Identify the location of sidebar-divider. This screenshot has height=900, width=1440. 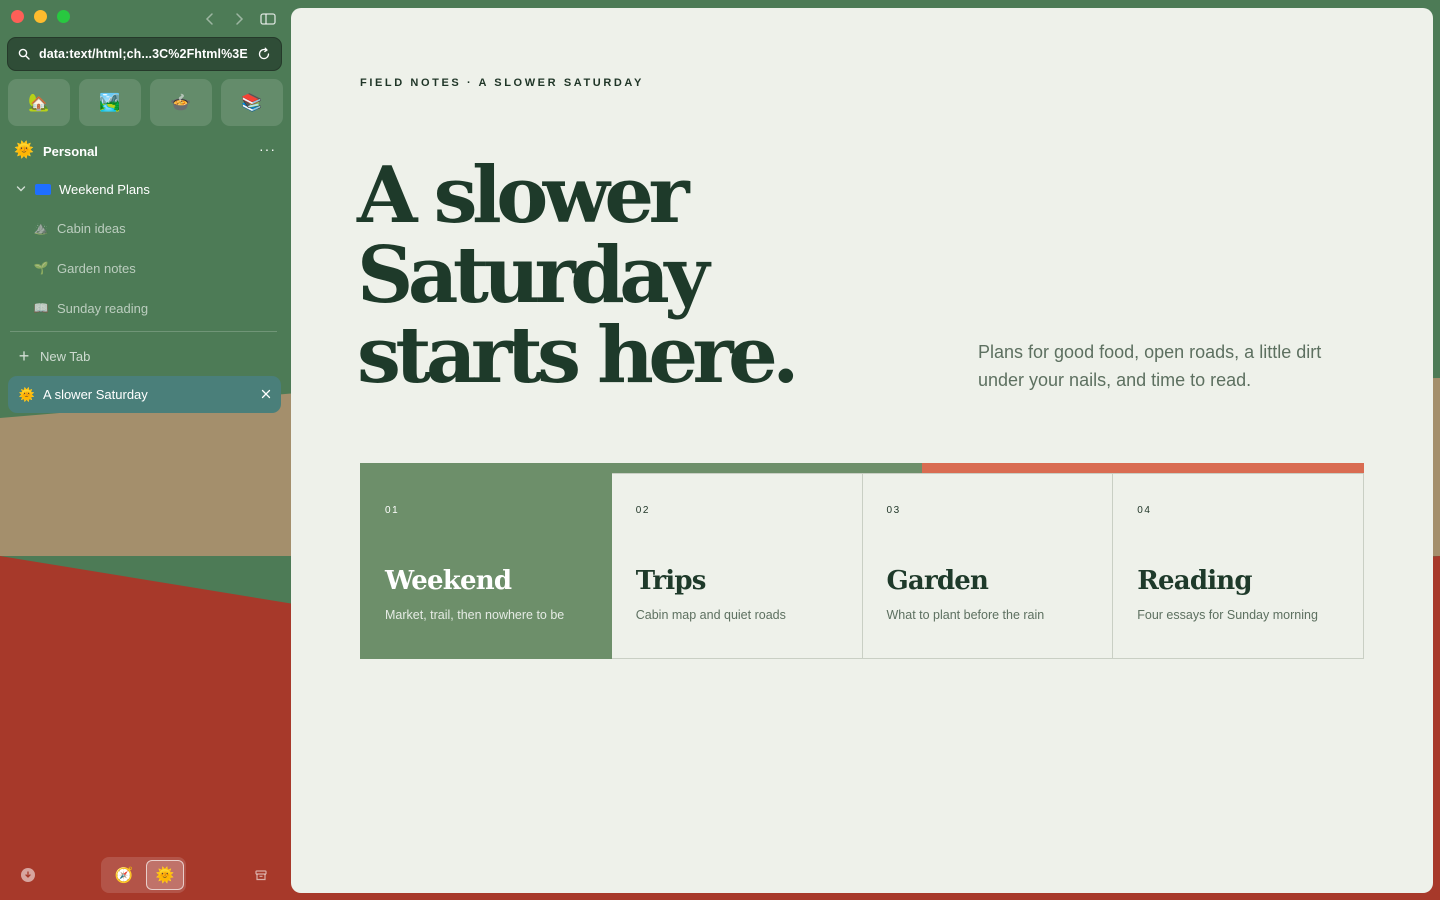
(143, 331).